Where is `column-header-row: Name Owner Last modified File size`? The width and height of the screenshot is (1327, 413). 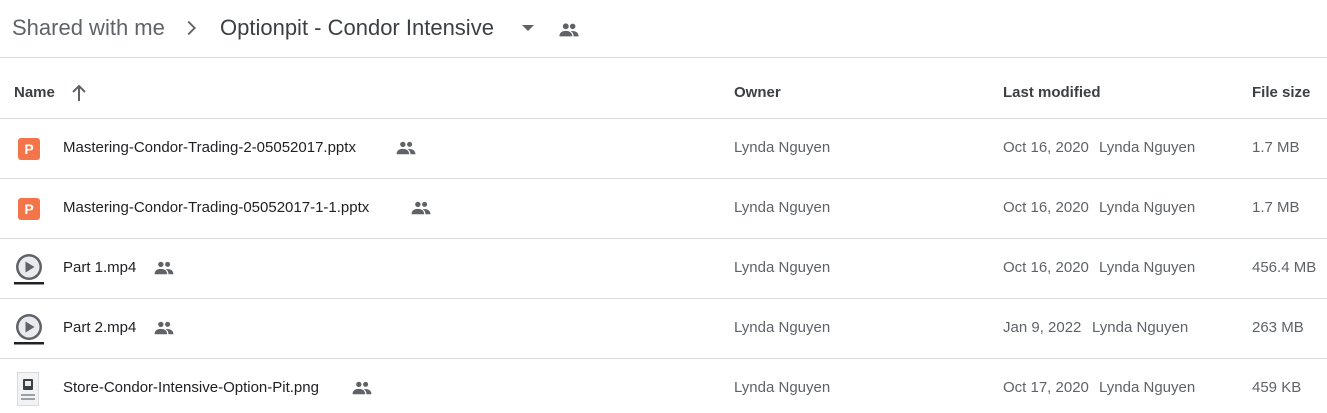 column-header-row: Name Owner Last modified File size is located at coordinates (663, 88).